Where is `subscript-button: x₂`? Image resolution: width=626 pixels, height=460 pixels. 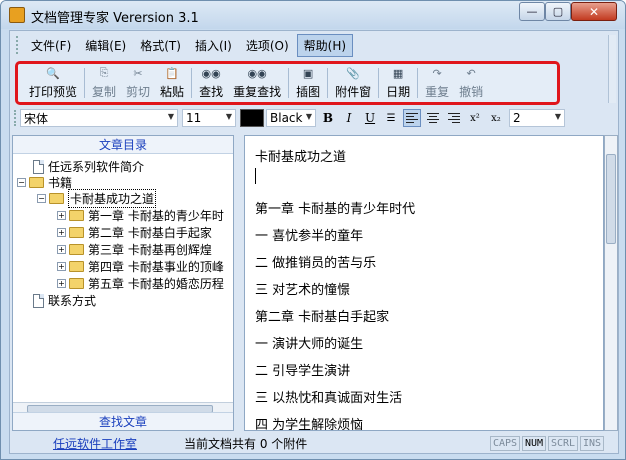 subscript-button: x₂ is located at coordinates (496, 118).